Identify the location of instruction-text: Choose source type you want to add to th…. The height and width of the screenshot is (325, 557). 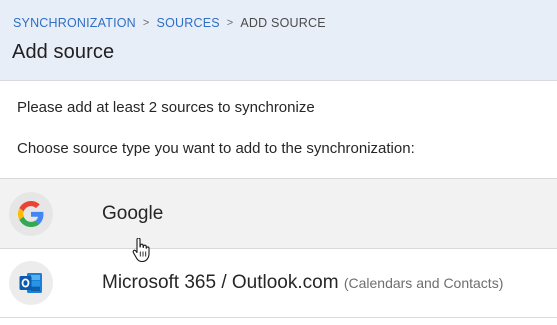
(216, 148).